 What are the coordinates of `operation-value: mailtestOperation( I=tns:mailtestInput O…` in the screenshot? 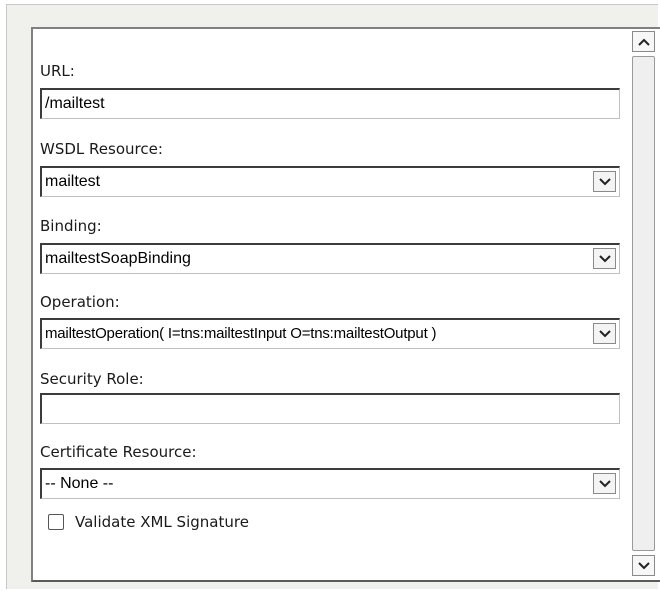 It's located at (241, 333).